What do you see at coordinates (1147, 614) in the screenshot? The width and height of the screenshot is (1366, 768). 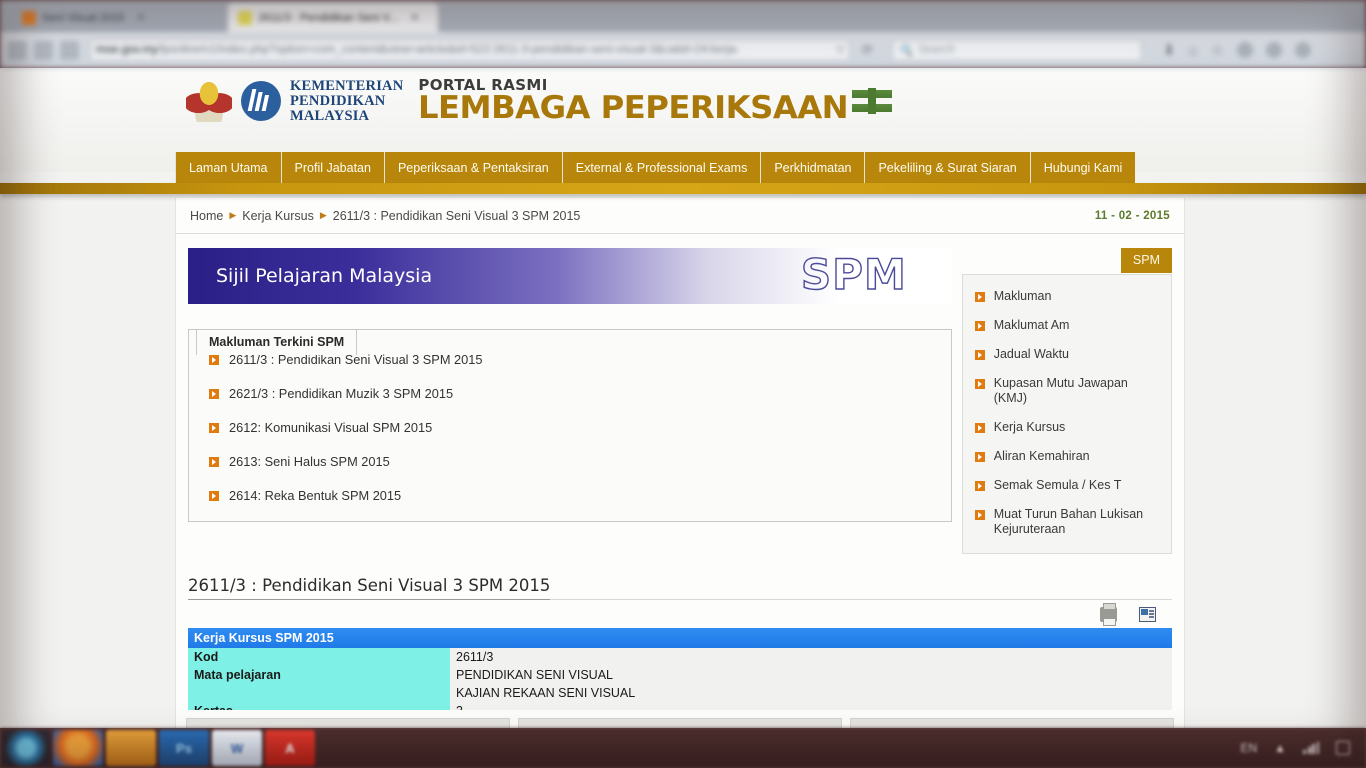 I see `email-icon` at bounding box center [1147, 614].